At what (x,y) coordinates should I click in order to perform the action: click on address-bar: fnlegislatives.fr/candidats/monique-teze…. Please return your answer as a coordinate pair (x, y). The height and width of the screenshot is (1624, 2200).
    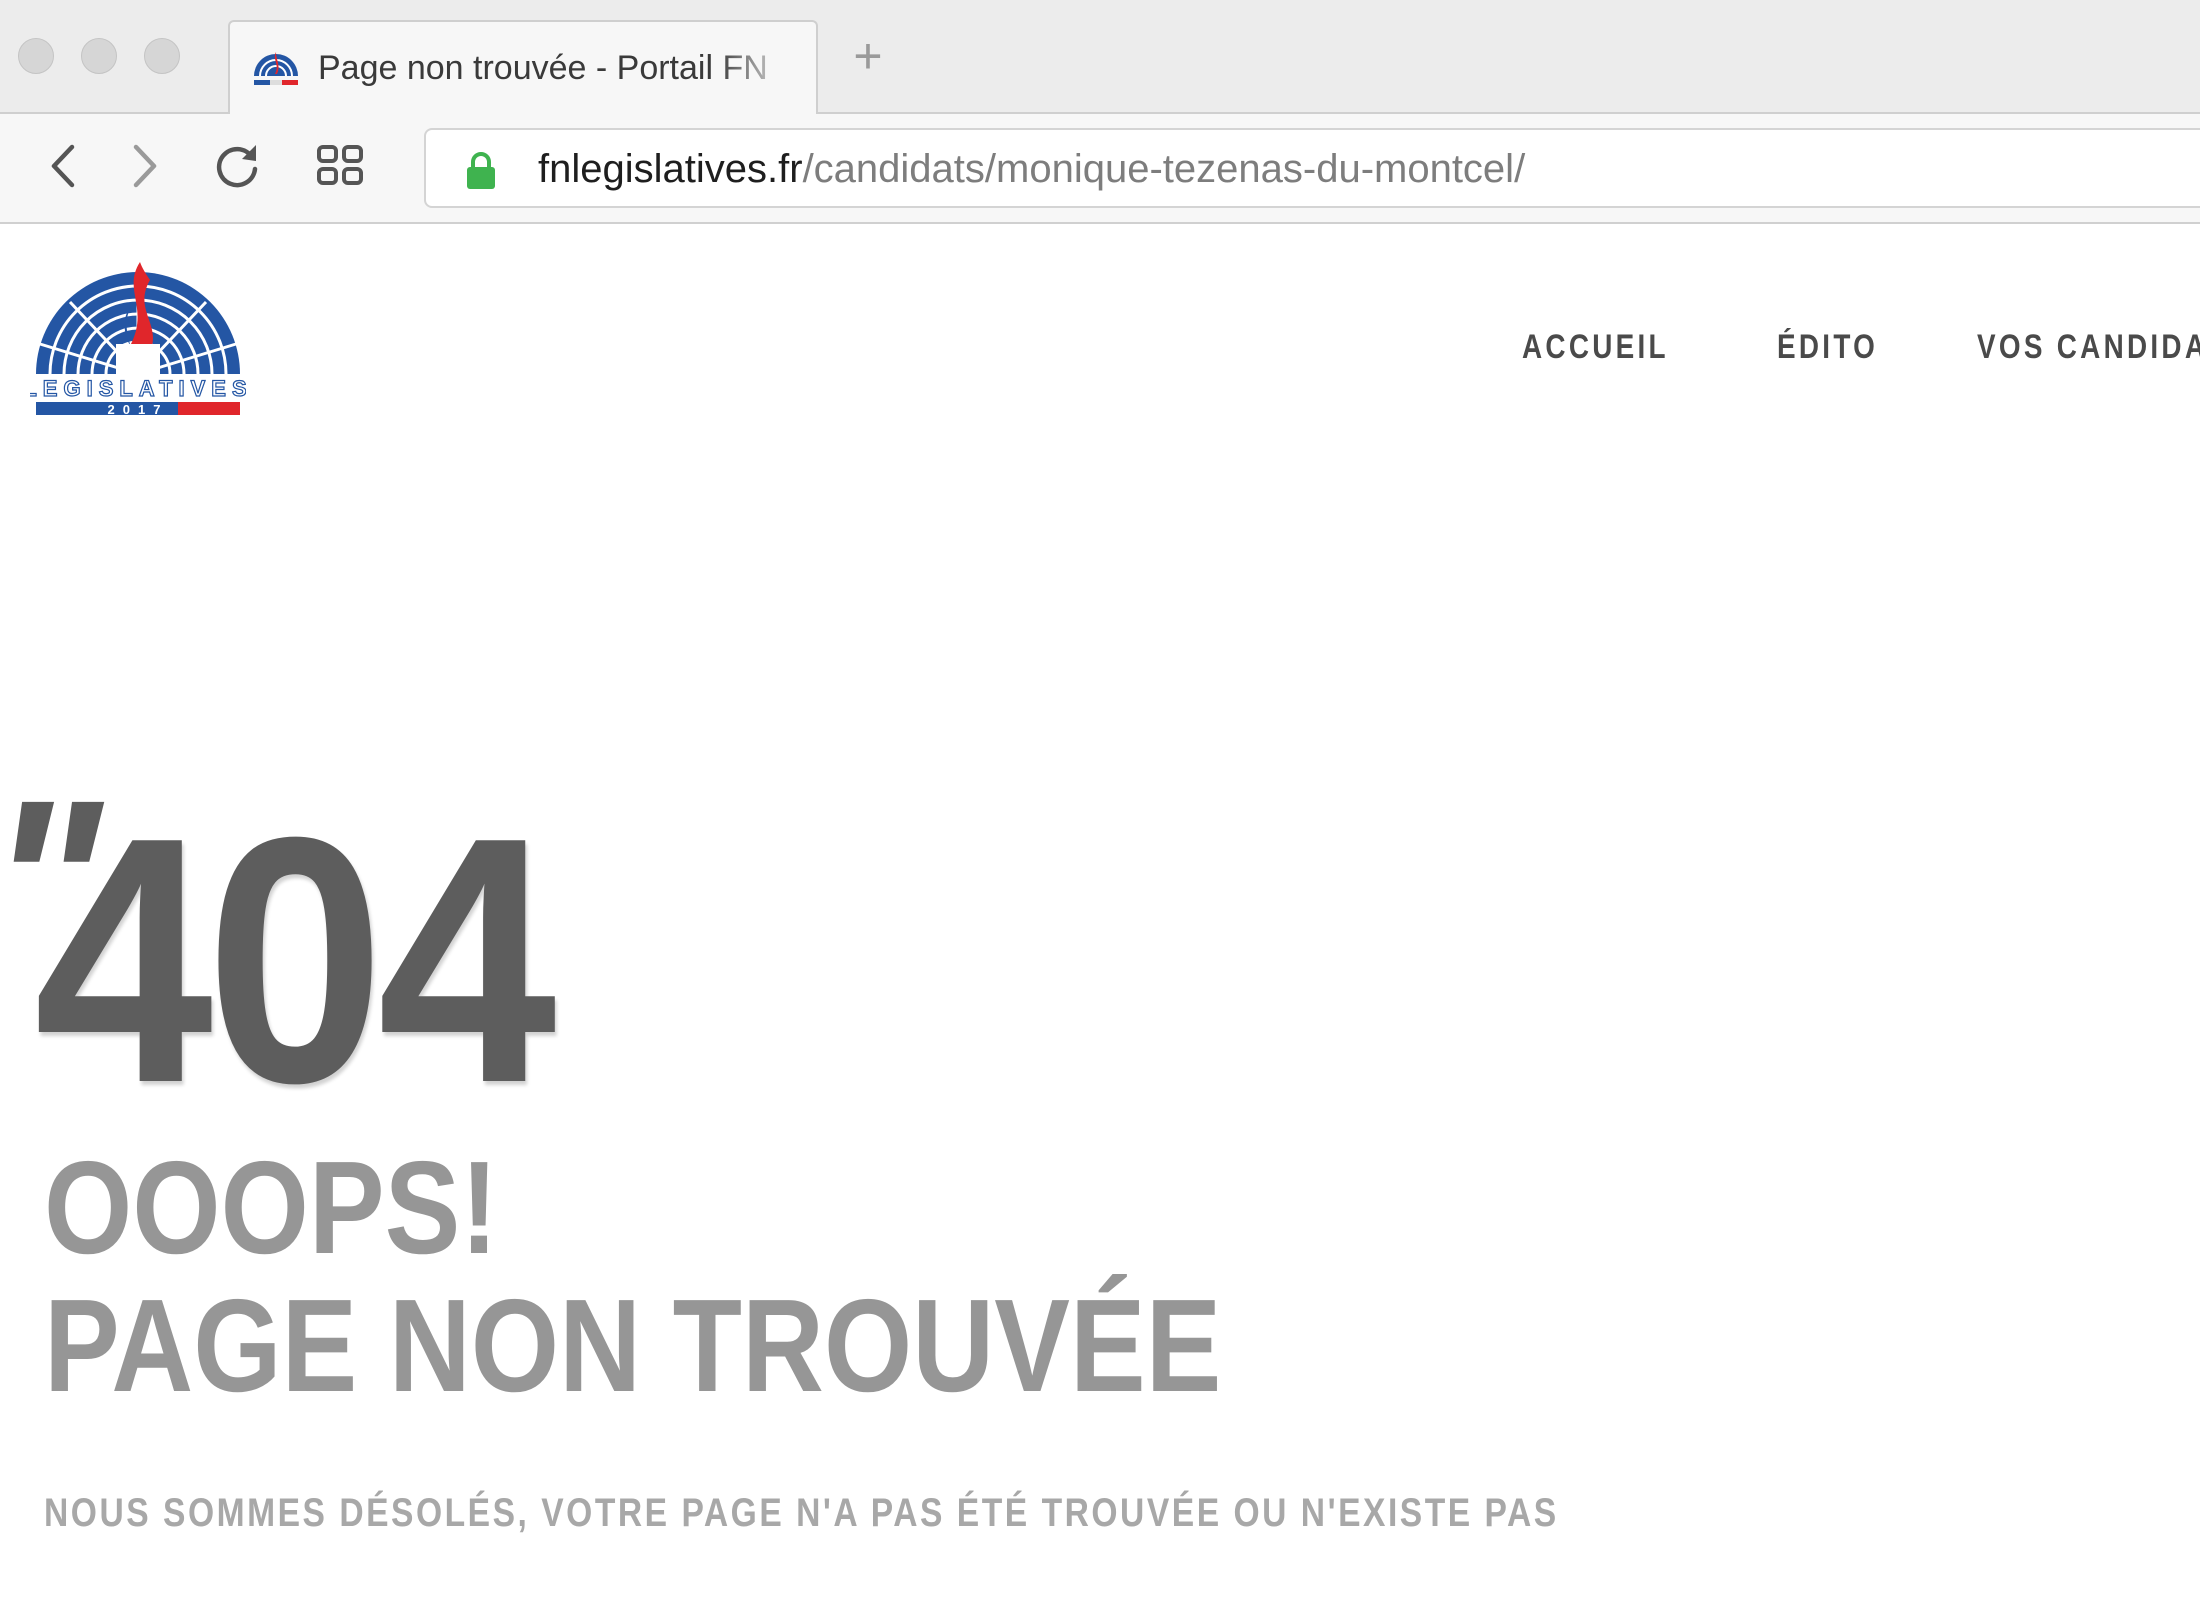
    Looking at the image, I should click on (1312, 168).